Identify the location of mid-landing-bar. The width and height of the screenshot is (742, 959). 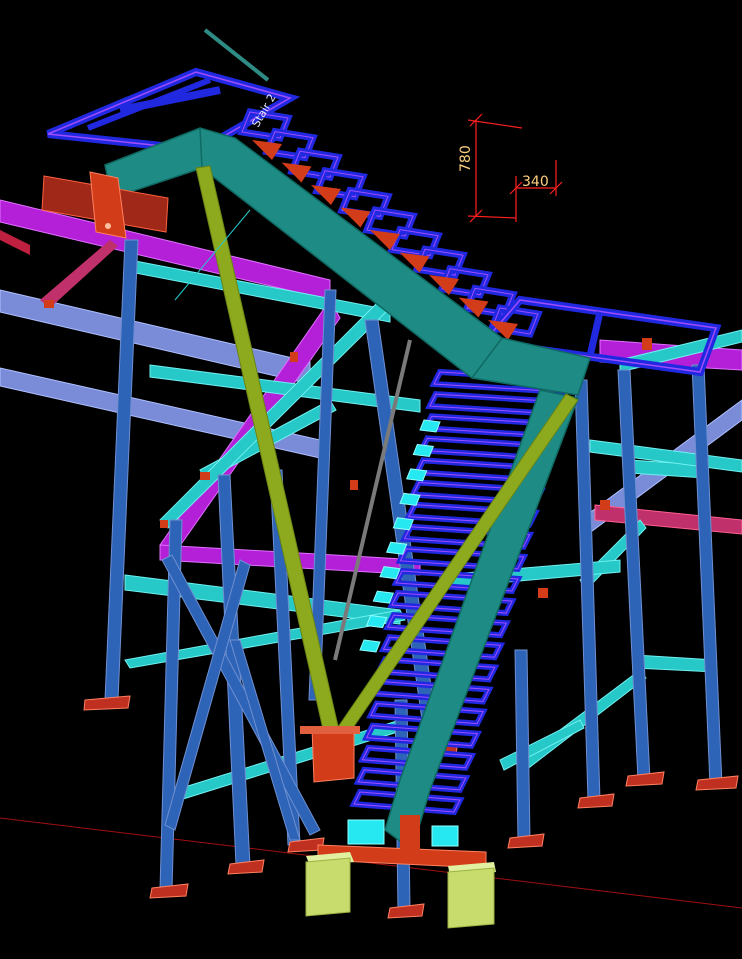
(595, 334).